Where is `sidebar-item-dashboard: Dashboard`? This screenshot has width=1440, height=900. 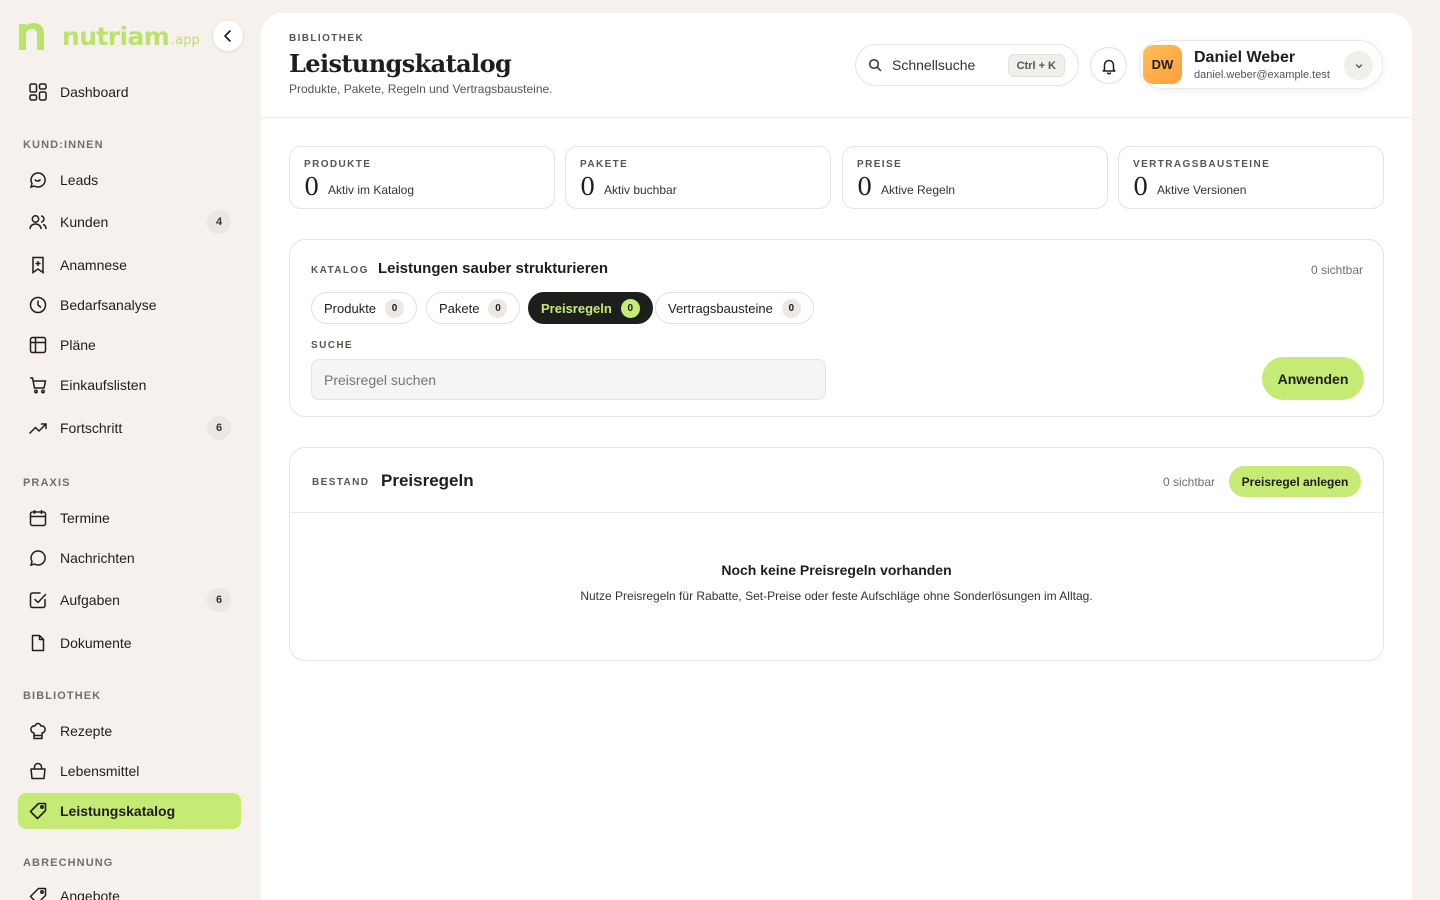 sidebar-item-dashboard: Dashboard is located at coordinates (129, 92).